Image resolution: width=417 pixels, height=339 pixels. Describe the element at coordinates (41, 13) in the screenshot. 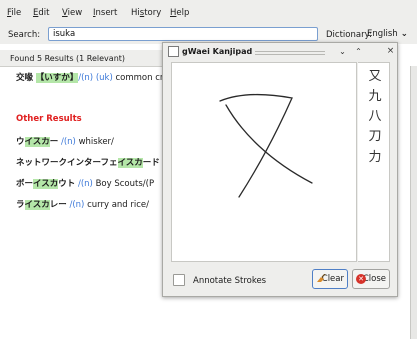

I see `menu-edit: Edit` at that location.